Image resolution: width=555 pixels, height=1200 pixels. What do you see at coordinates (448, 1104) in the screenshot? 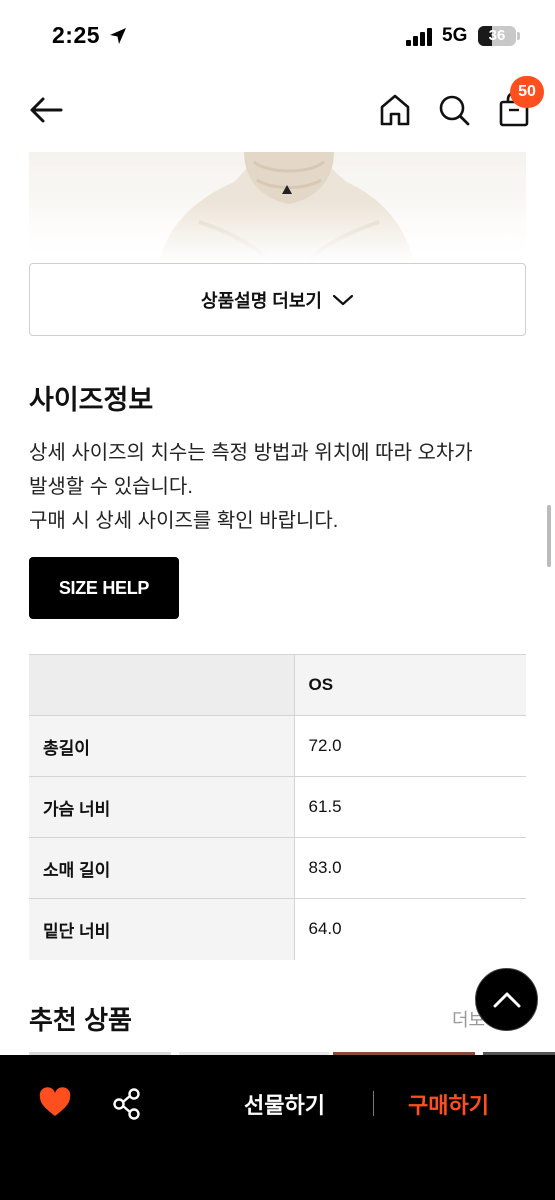
I see `buy-button: 구매하기` at bounding box center [448, 1104].